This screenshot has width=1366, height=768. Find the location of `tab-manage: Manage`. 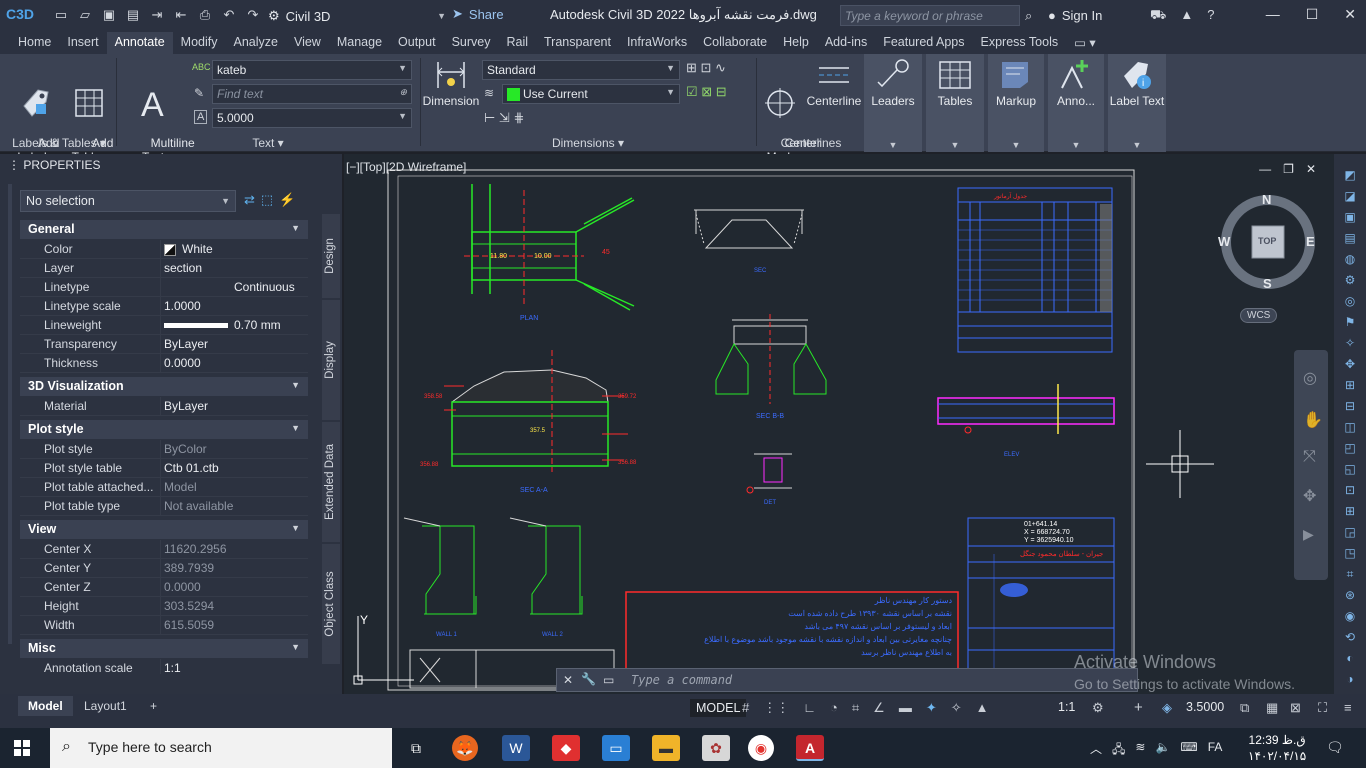

tab-manage: Manage is located at coordinates (359, 43).